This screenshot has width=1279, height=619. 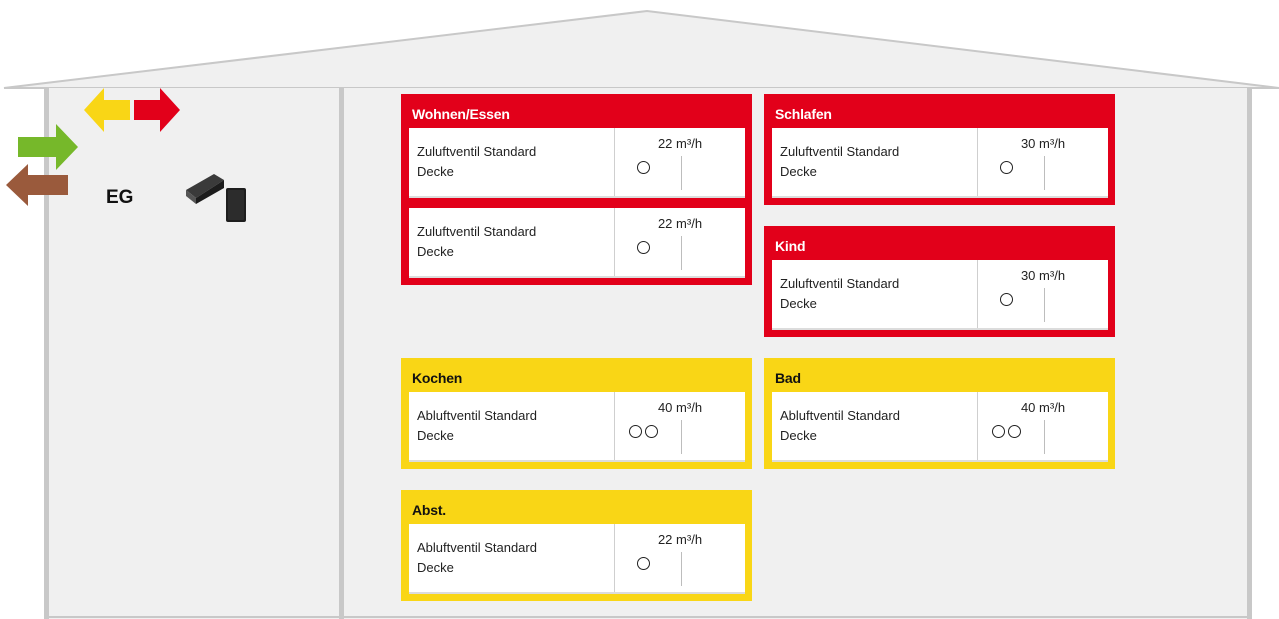 I want to click on extract-air-arrow-icon, so click(x=107, y=110).